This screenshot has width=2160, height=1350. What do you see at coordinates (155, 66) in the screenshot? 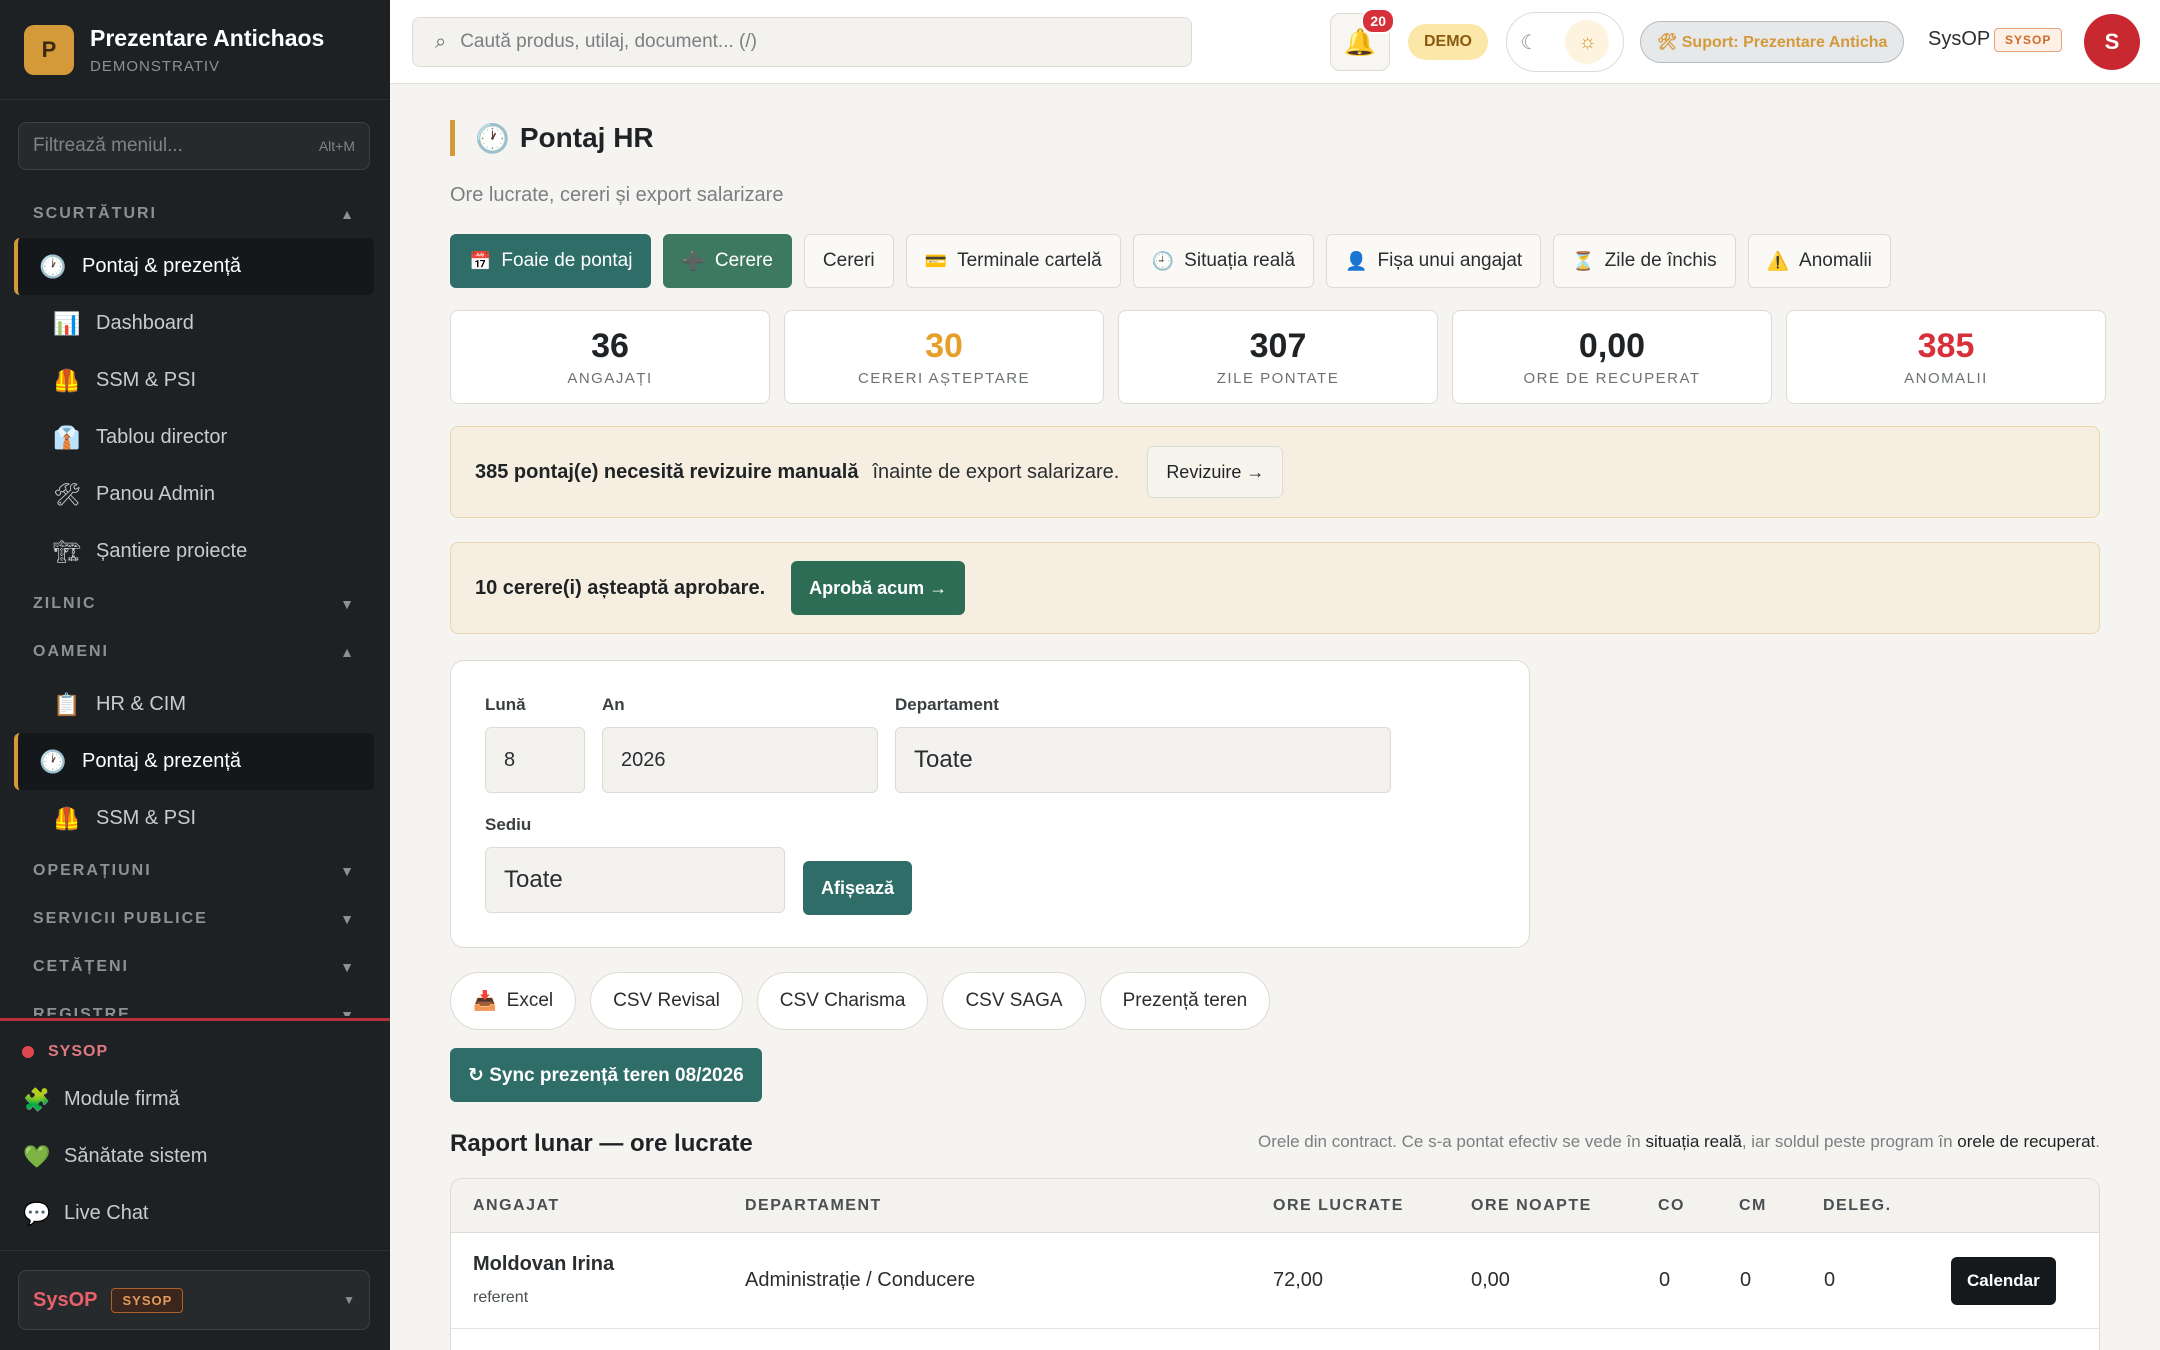
I see `brand-subtitle: DEMONSTRATIV` at bounding box center [155, 66].